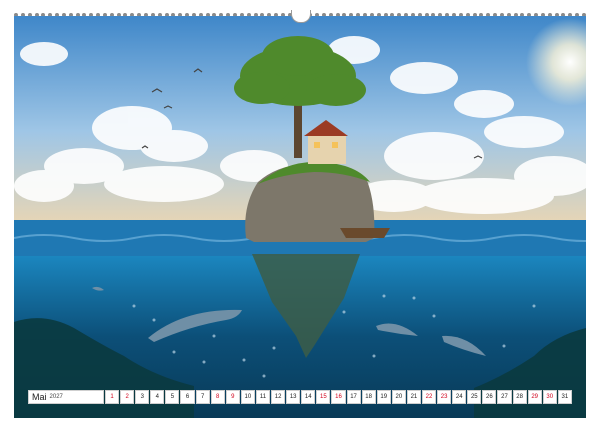 The height and width of the screenshot is (432, 600). Describe the element at coordinates (459, 397) in the screenshot. I see `day-cell: 24` at that location.